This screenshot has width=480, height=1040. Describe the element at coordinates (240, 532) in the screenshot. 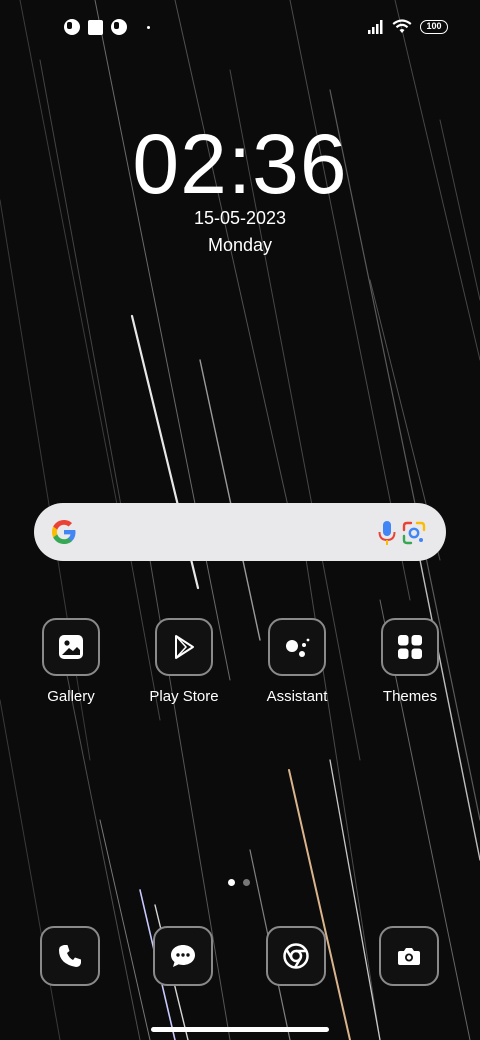

I see `google-search-bar` at that location.